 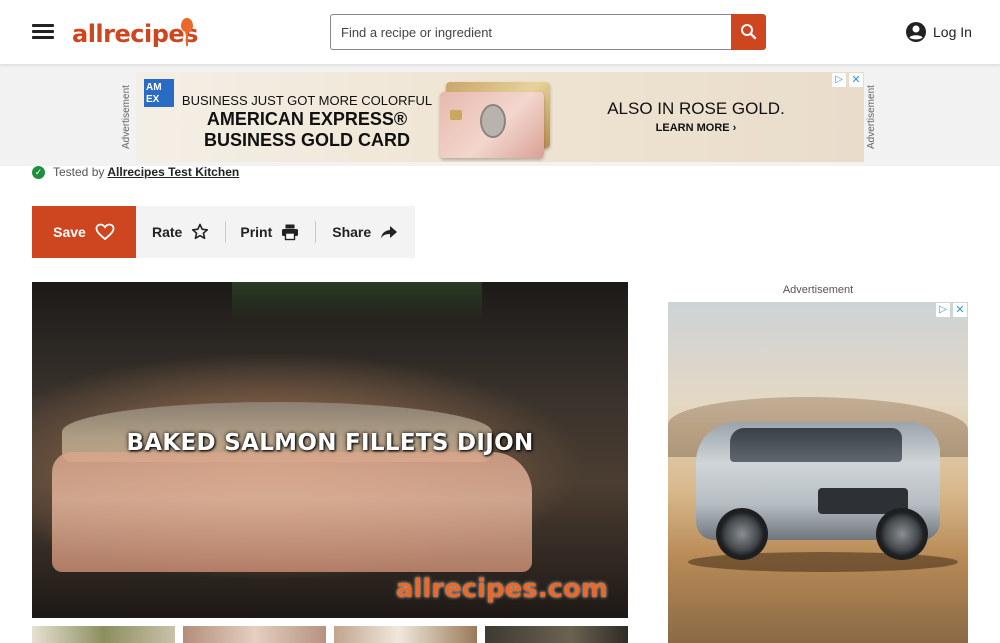 I want to click on rose-gold-card-image, so click(x=492, y=125).